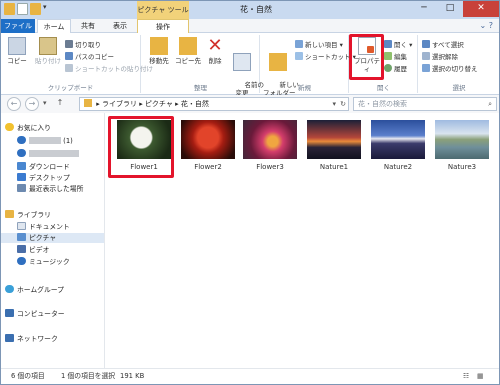  What do you see at coordinates (21, 237) in the screenshot?
I see `pictures-icon` at bounding box center [21, 237].